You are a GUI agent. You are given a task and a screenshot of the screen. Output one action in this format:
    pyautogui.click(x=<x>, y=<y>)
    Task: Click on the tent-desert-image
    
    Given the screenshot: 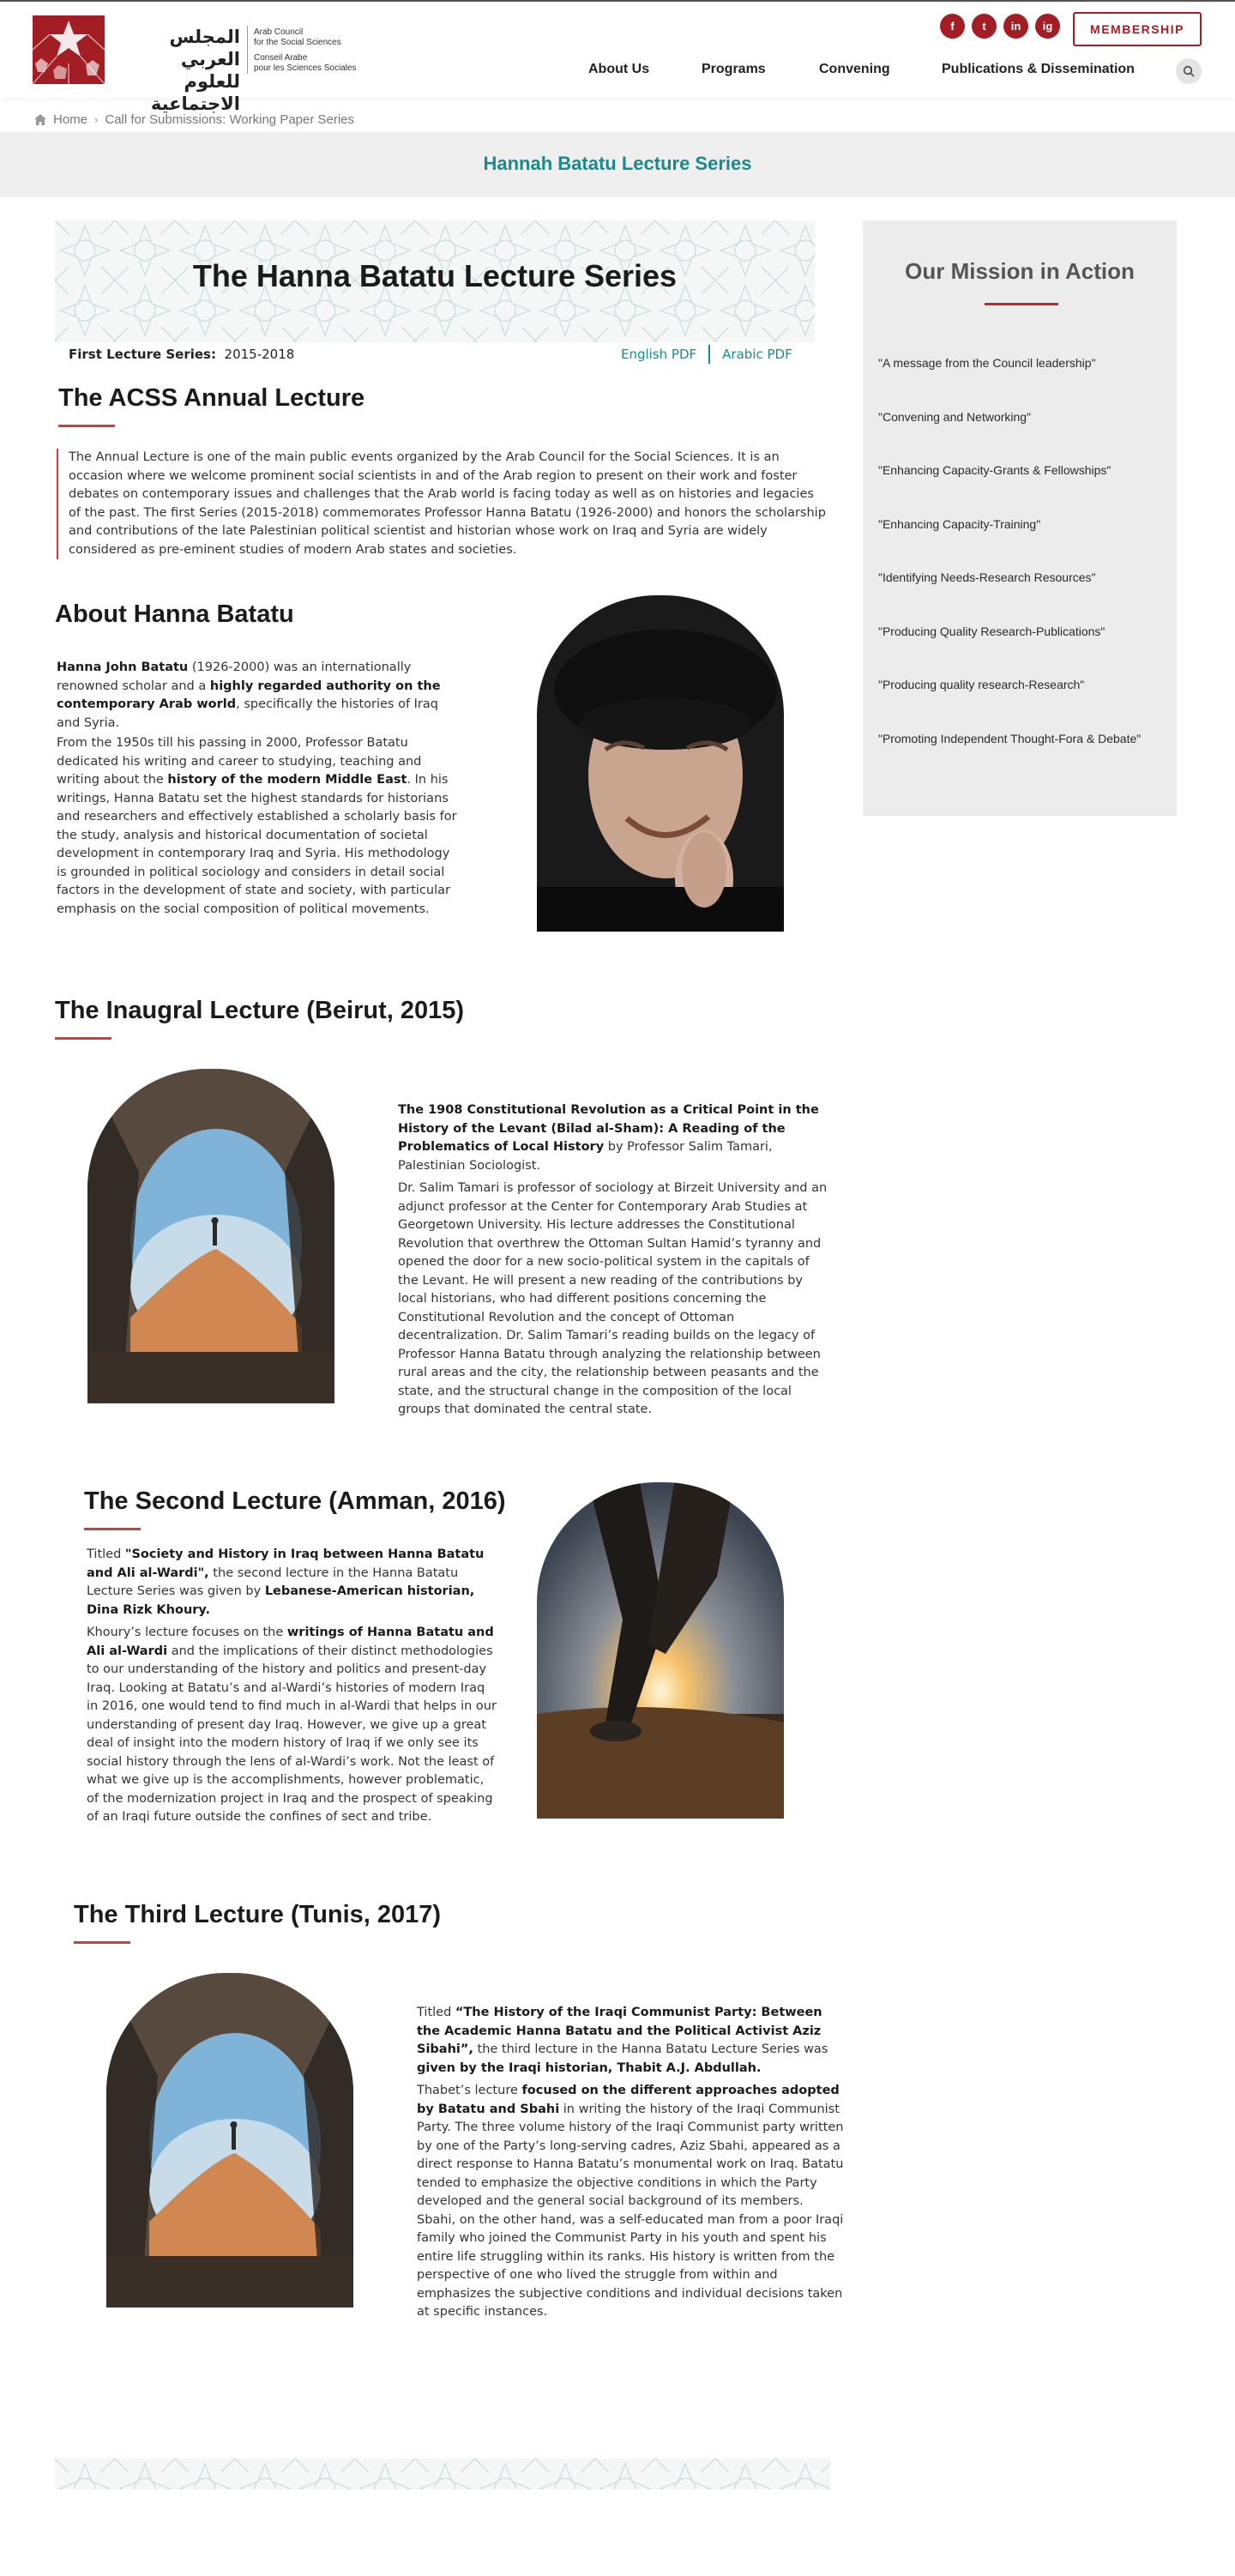 What is the action you would take?
    pyautogui.click(x=210, y=1236)
    